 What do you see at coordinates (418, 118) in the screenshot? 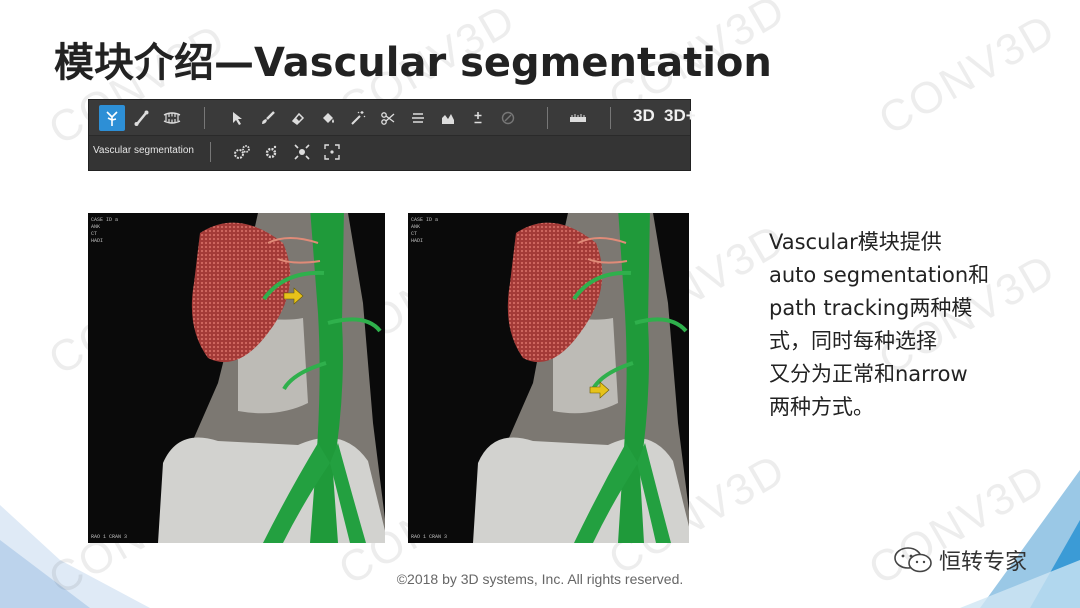
I see `threshold-icon` at bounding box center [418, 118].